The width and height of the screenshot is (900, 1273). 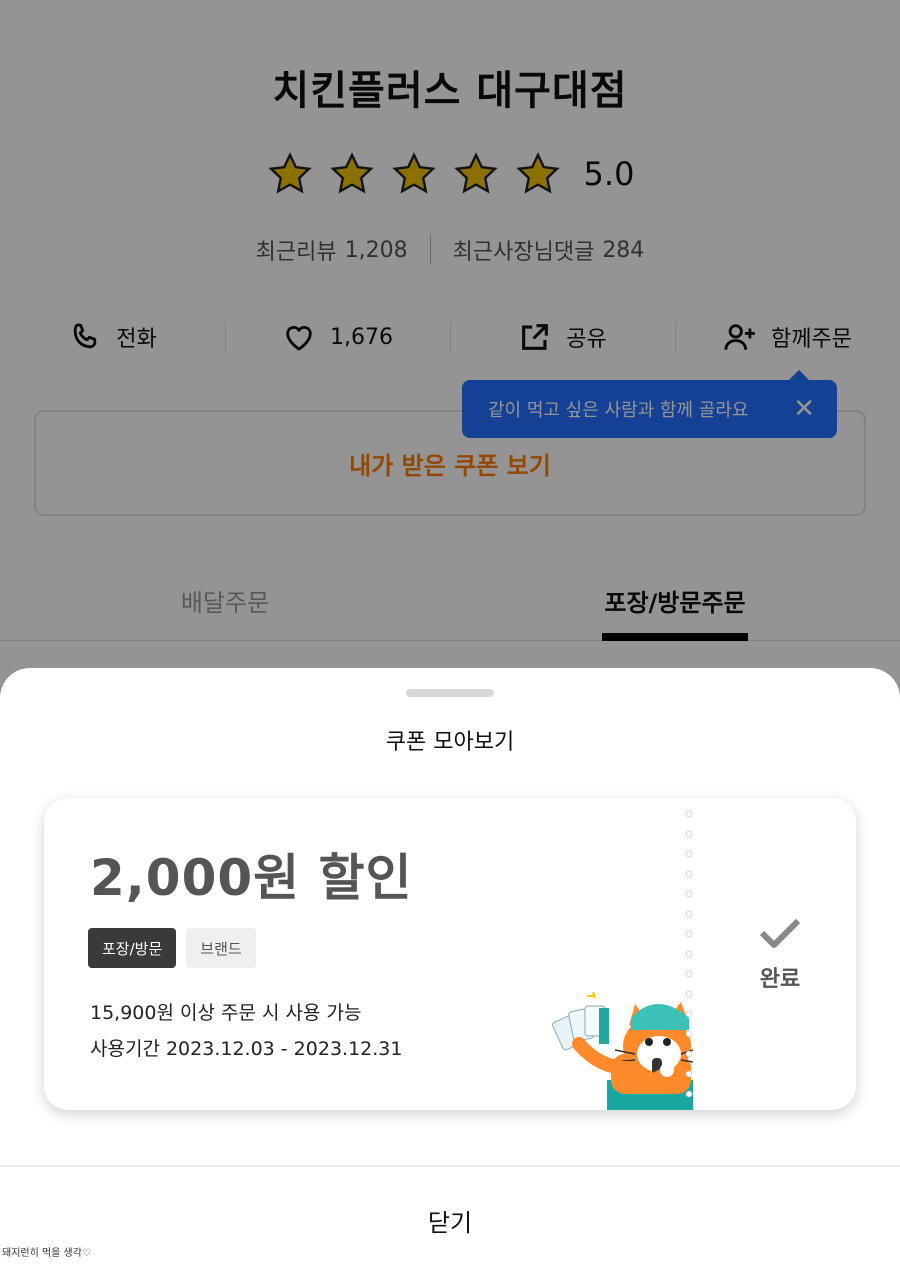 I want to click on coupon-condition: 15,900원 이상 주문 시 사용 가능, so click(x=226, y=1013).